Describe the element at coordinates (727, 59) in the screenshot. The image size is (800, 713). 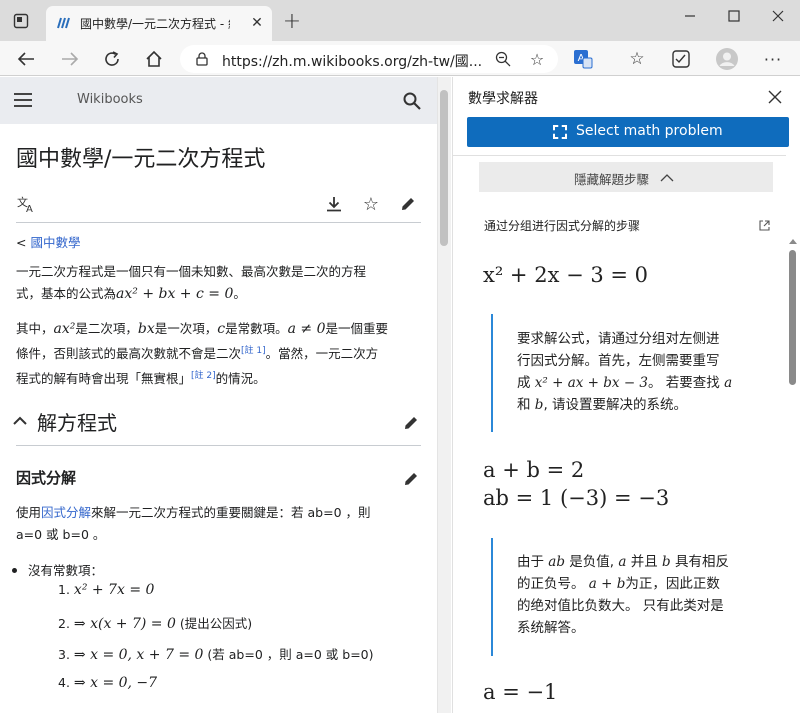
I see `profile-avatar-icon` at that location.